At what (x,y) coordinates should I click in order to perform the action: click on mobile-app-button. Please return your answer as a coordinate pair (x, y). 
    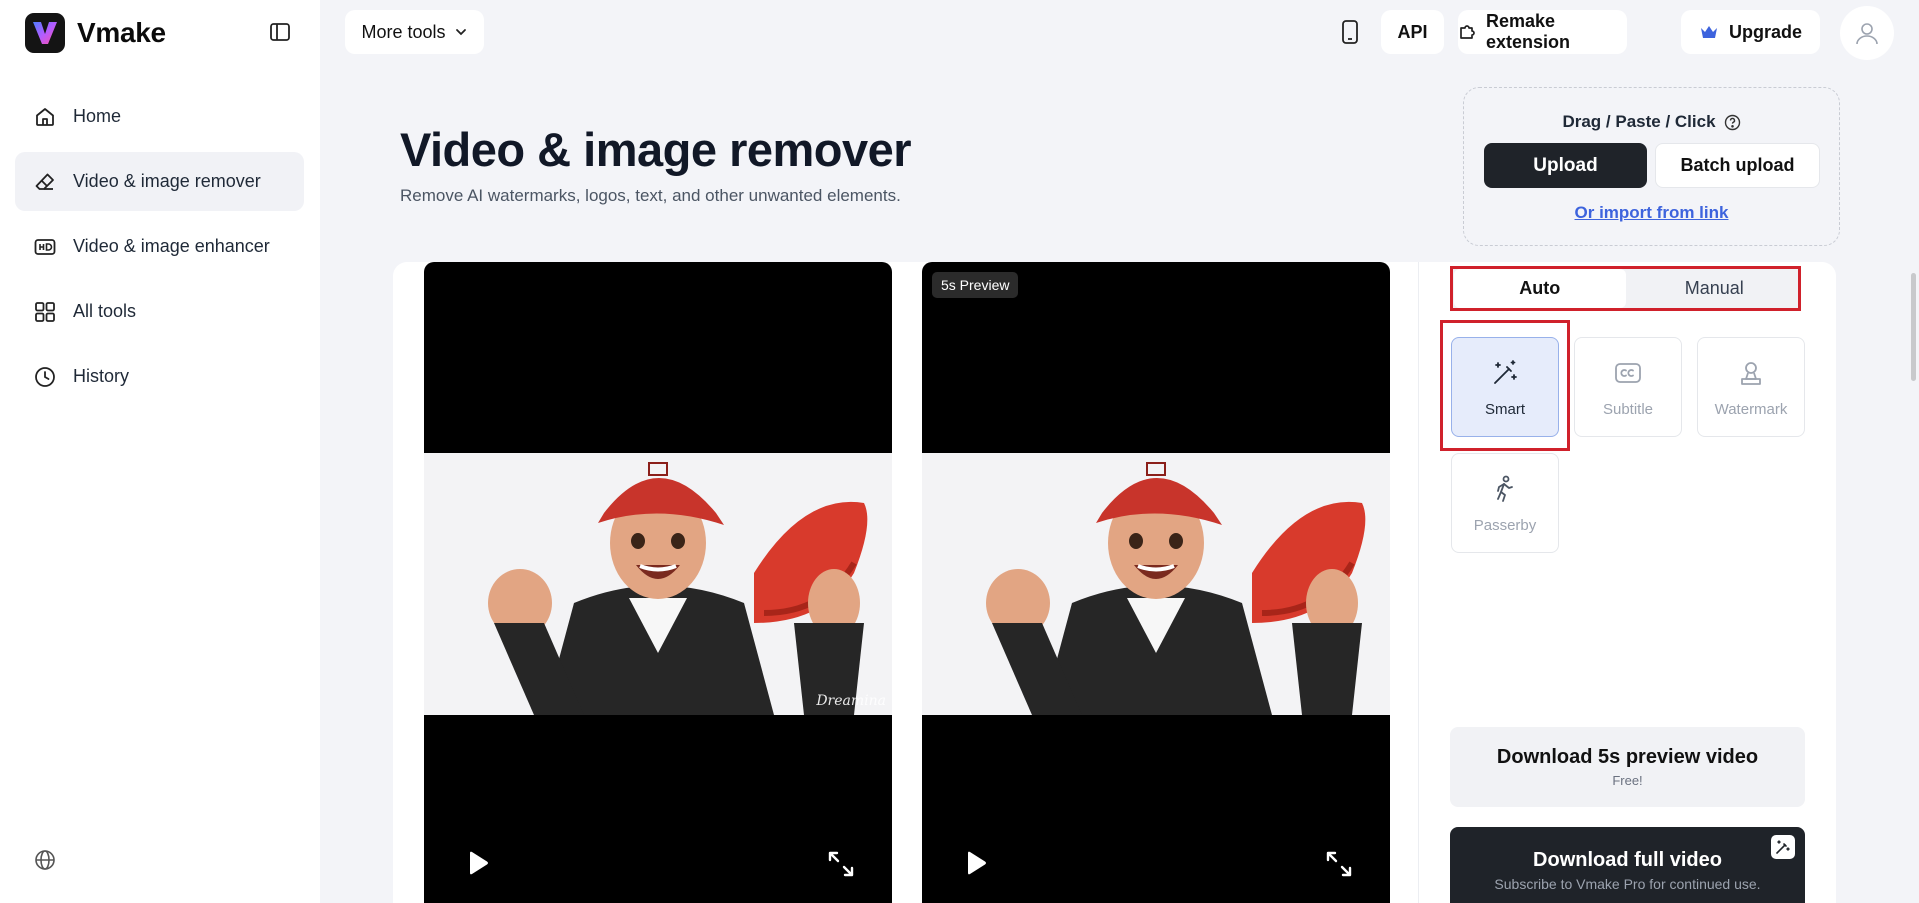
    Looking at the image, I should click on (1350, 32).